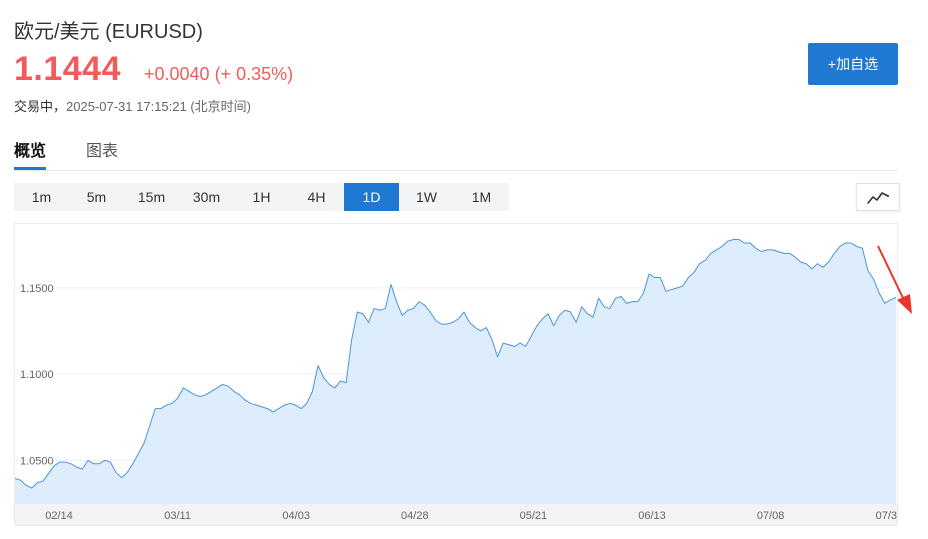 This screenshot has width=928, height=539. I want to click on x-tick-label: 06/13, so click(652, 516).